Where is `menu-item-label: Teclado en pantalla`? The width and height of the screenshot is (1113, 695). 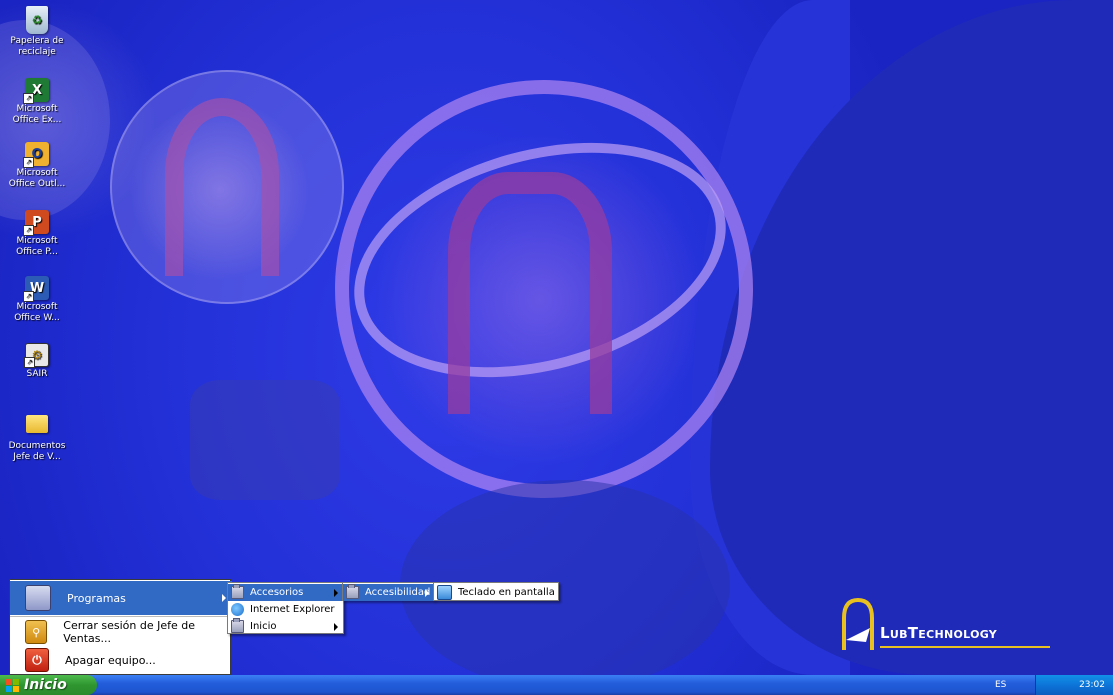
menu-item-label: Teclado en pantalla is located at coordinates (506, 592).